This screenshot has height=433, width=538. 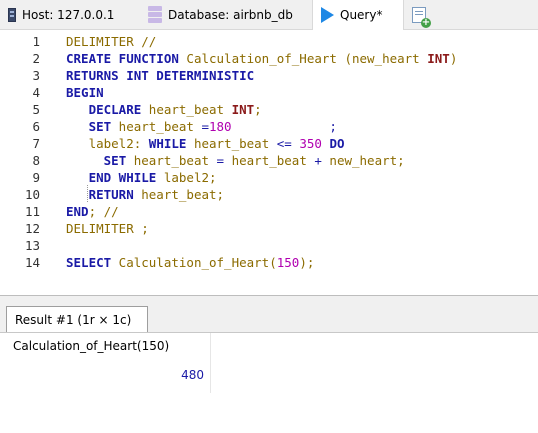 I want to click on code-token: DO, so click(x=337, y=143).